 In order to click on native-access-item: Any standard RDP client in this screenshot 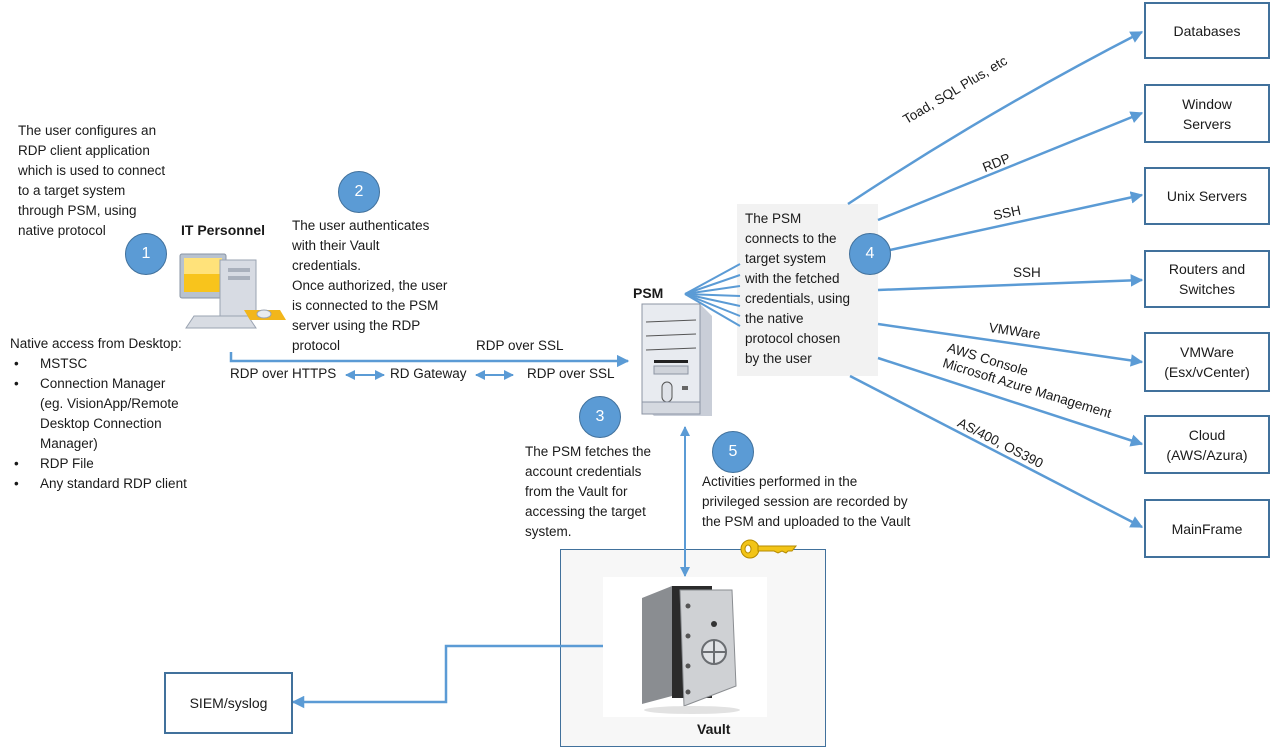, I will do `click(125, 484)`.